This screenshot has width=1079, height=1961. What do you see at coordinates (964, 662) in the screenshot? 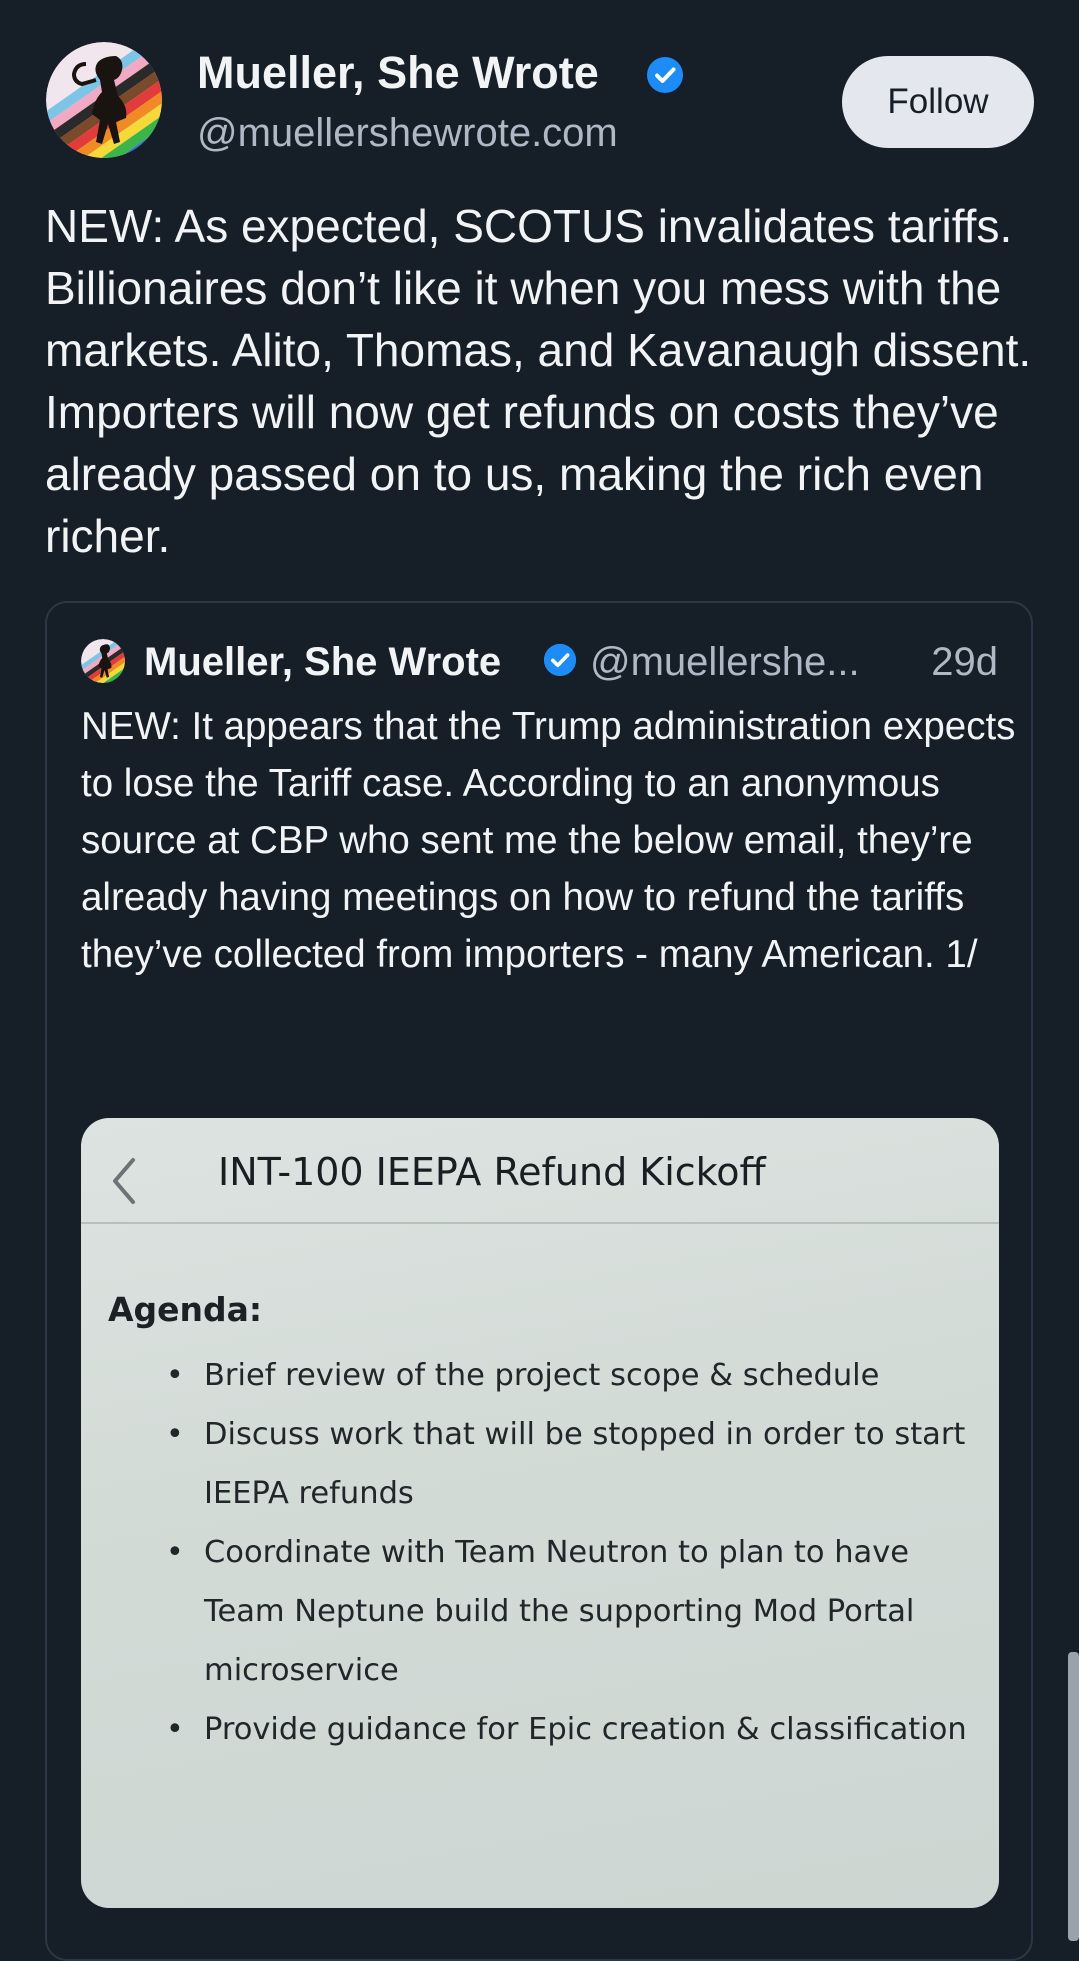
I see `quoted-post-time: 29d` at bounding box center [964, 662].